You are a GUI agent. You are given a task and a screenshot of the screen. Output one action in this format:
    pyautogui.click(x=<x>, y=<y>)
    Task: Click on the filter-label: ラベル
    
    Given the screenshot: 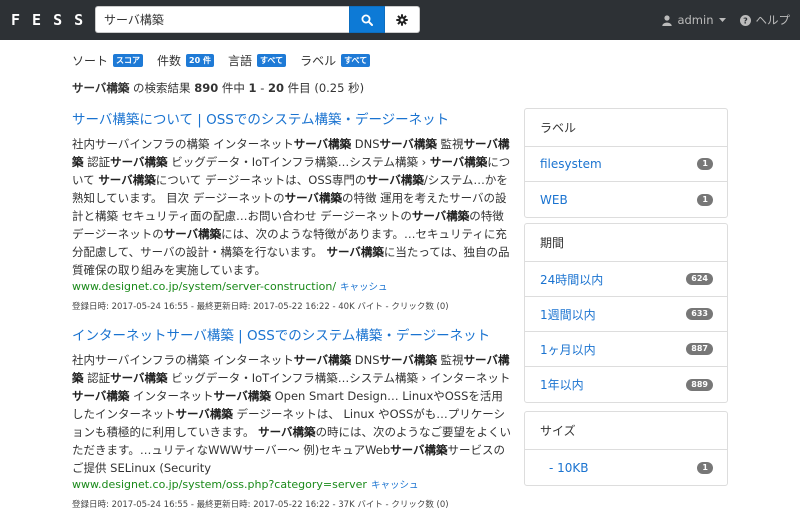 What is the action you would take?
    pyautogui.click(x=318, y=61)
    